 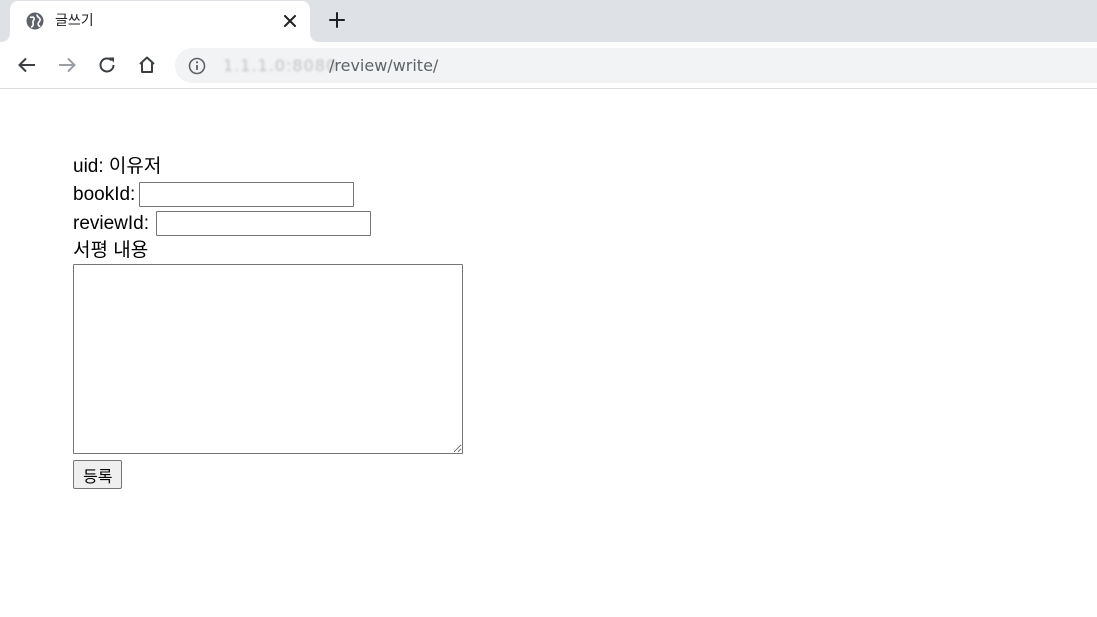 What do you see at coordinates (111, 223) in the screenshot?
I see `review-id-label: reviewId:` at bounding box center [111, 223].